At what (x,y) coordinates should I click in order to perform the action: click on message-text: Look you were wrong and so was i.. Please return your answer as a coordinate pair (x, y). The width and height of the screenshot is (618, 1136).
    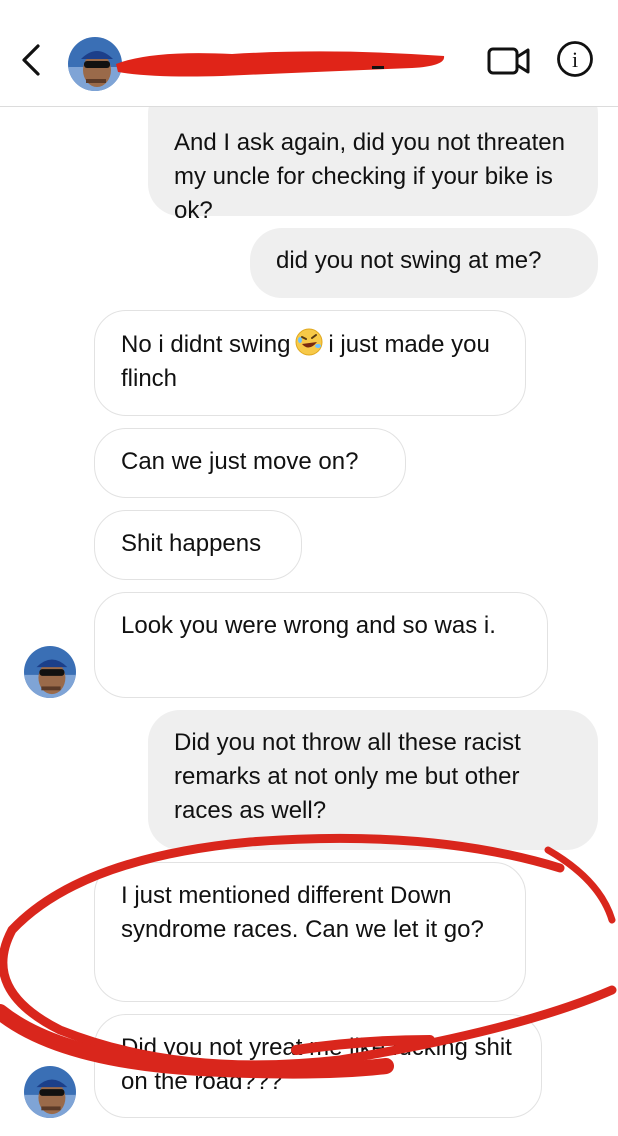
    Looking at the image, I should click on (308, 625).